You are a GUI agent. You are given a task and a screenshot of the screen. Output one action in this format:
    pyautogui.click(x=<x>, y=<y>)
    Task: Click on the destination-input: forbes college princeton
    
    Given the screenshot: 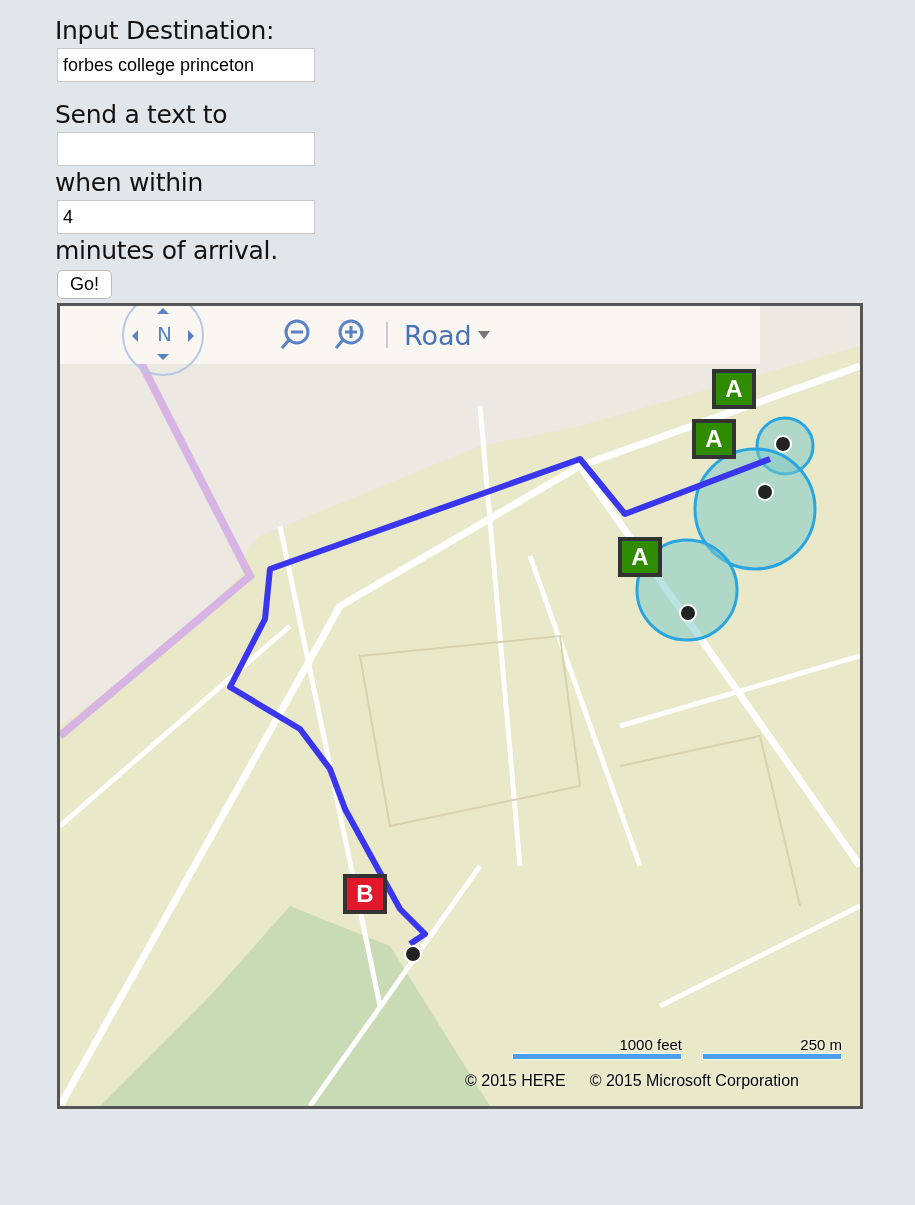 What is the action you would take?
    pyautogui.click(x=186, y=65)
    